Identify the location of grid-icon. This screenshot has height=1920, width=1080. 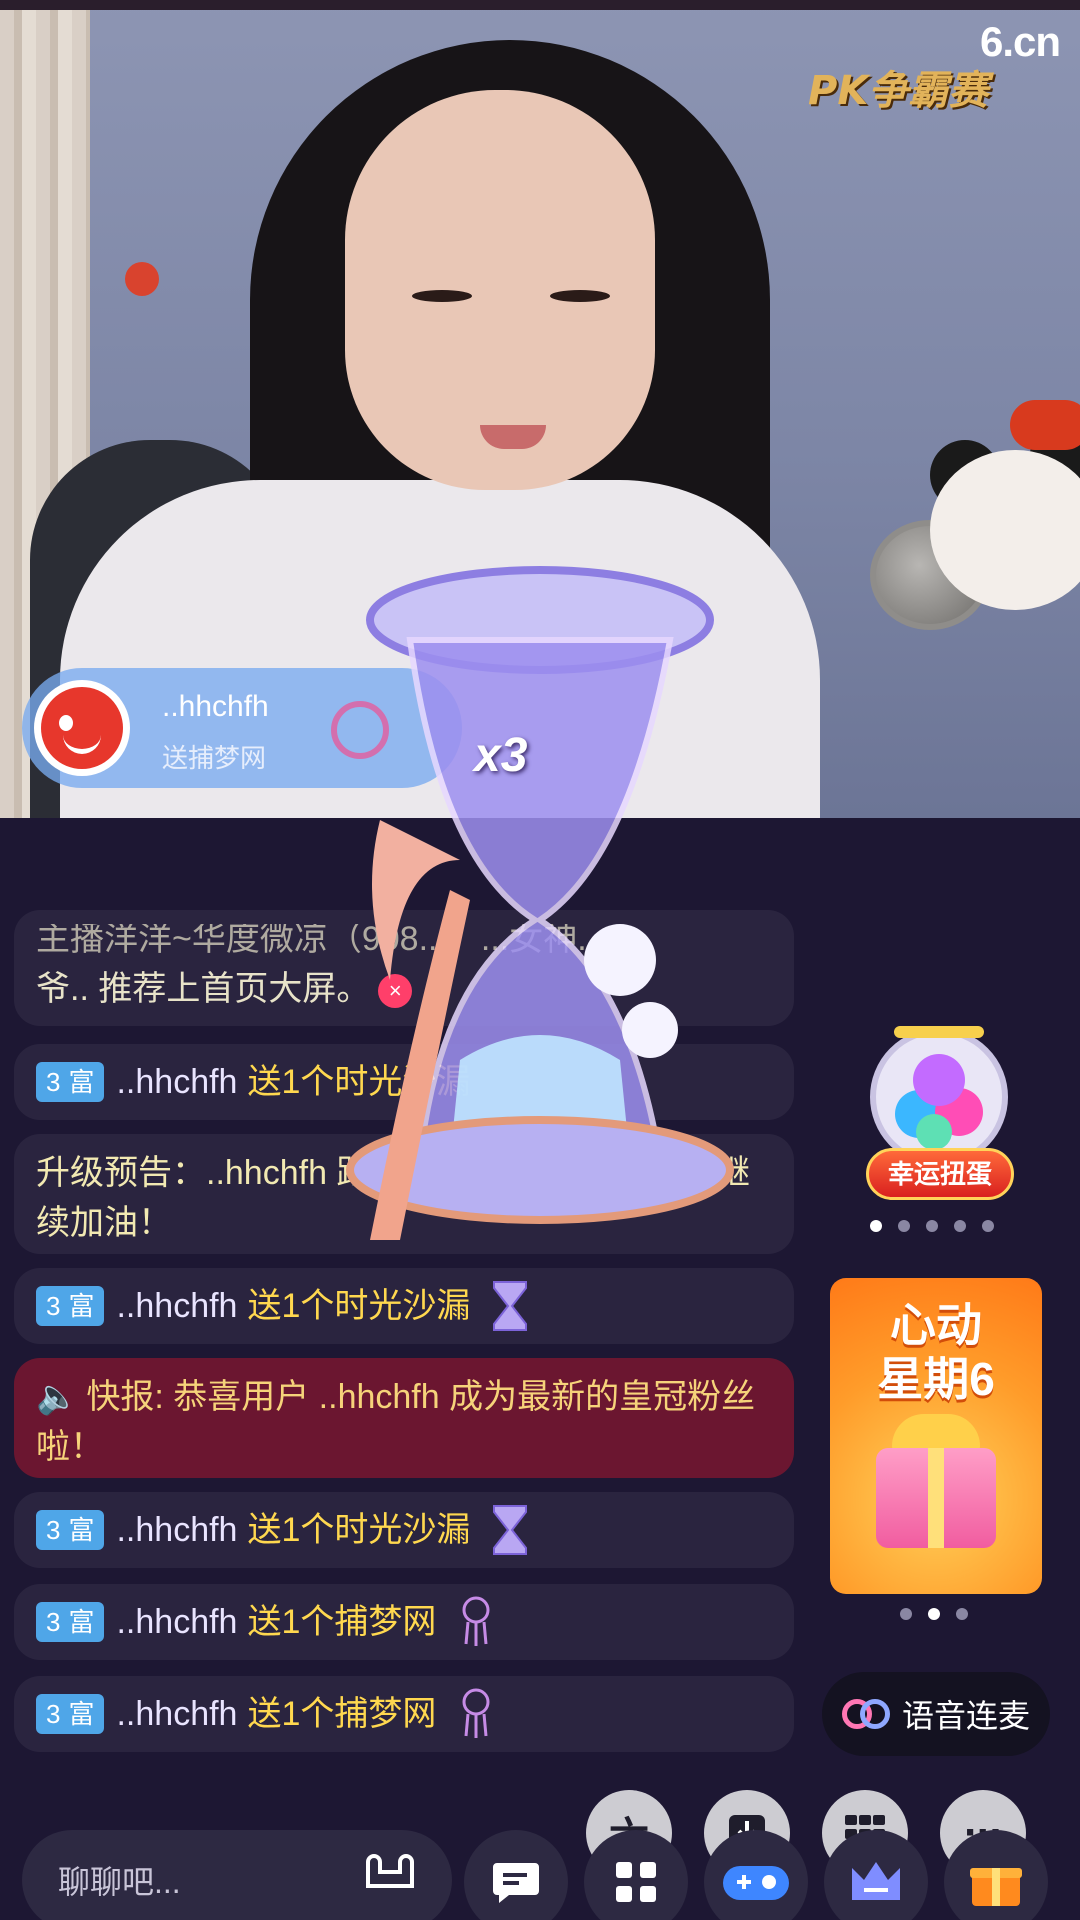
(636, 1882).